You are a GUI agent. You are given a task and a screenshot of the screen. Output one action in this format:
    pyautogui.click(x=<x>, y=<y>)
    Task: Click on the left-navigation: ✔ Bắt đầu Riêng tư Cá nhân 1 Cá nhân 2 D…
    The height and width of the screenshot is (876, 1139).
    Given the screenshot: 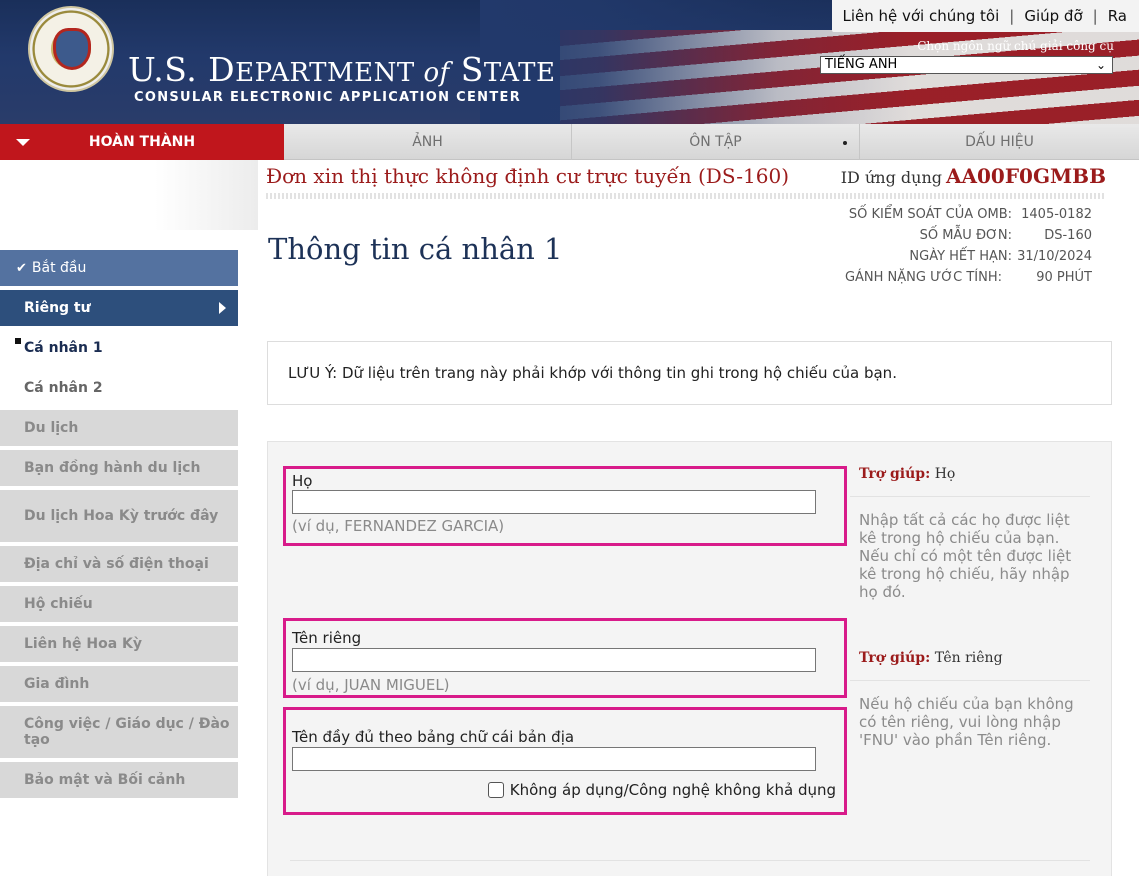 What is the action you would take?
    pyautogui.click(x=119, y=526)
    